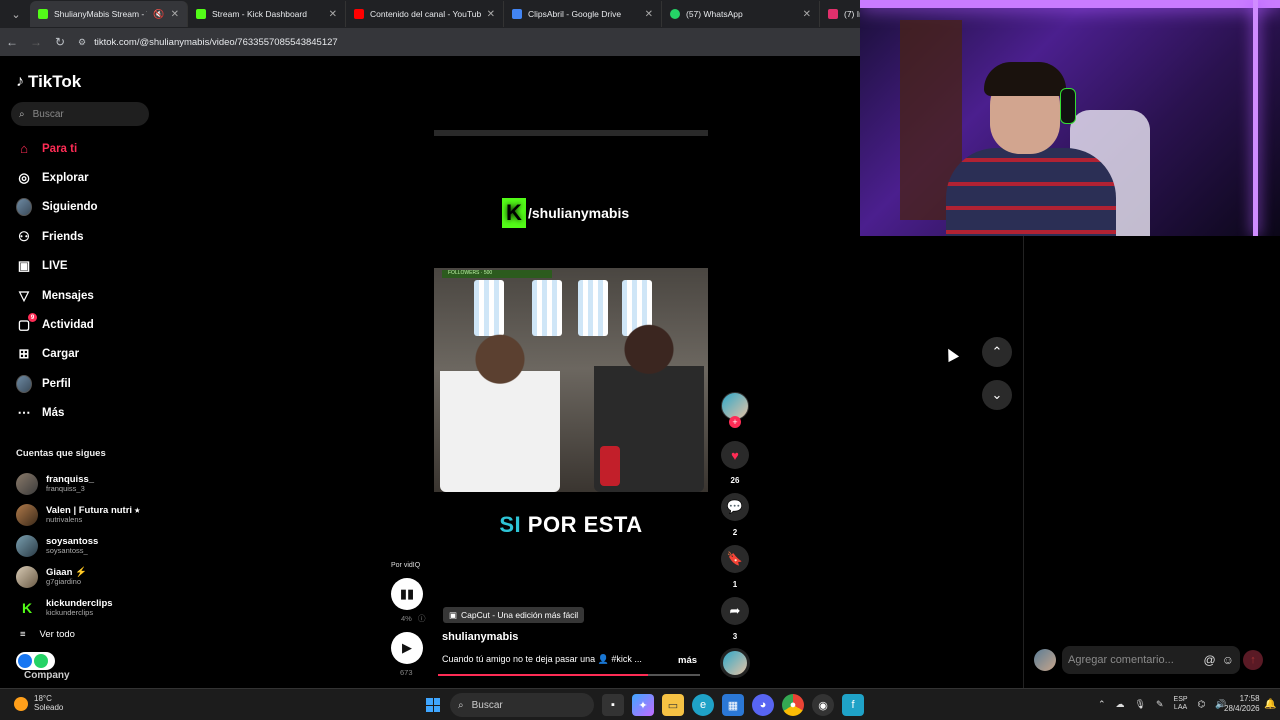 The width and height of the screenshot is (1280, 720). I want to click on tiktok-logo: ♪ TikTok, so click(48, 82).